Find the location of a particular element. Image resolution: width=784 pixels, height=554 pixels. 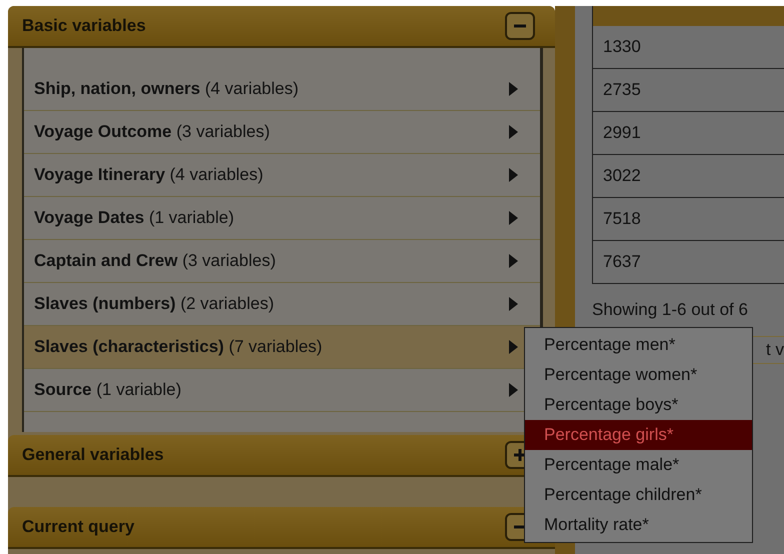

section-title: Basic variables is located at coordinates (84, 26).